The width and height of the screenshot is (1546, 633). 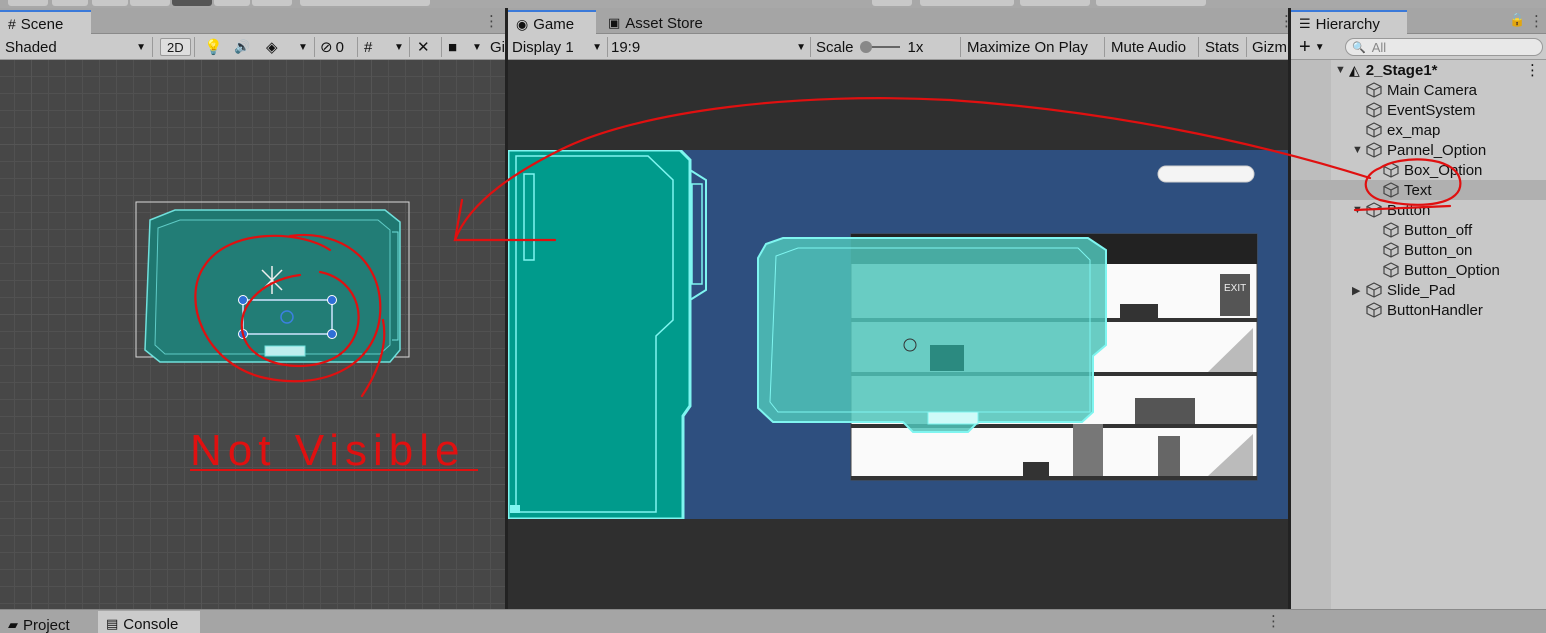 I want to click on hierarchy-item-box-option: Box_Option, so click(x=1418, y=170).